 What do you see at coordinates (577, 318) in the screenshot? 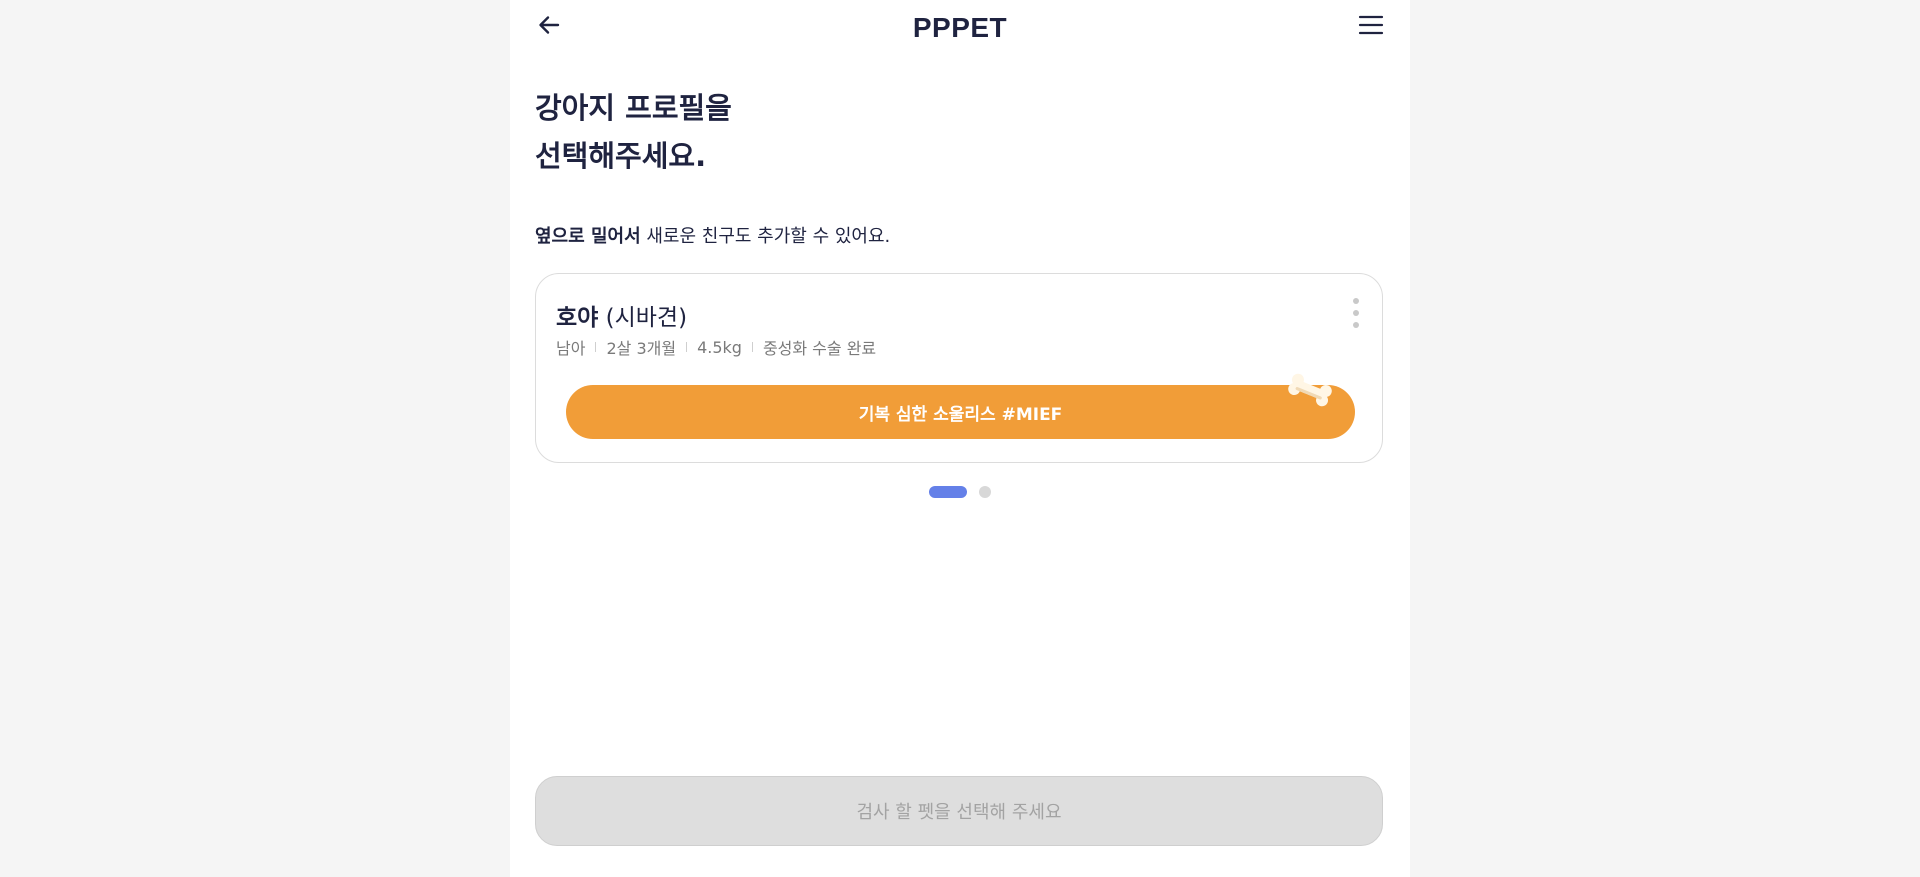
I see `pet-name-text: 호야` at bounding box center [577, 318].